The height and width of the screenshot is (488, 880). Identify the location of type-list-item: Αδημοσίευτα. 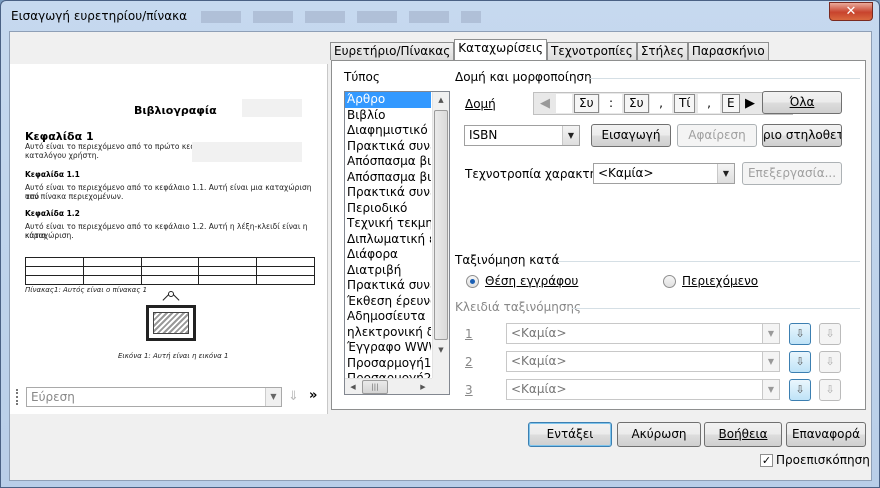
(388, 317).